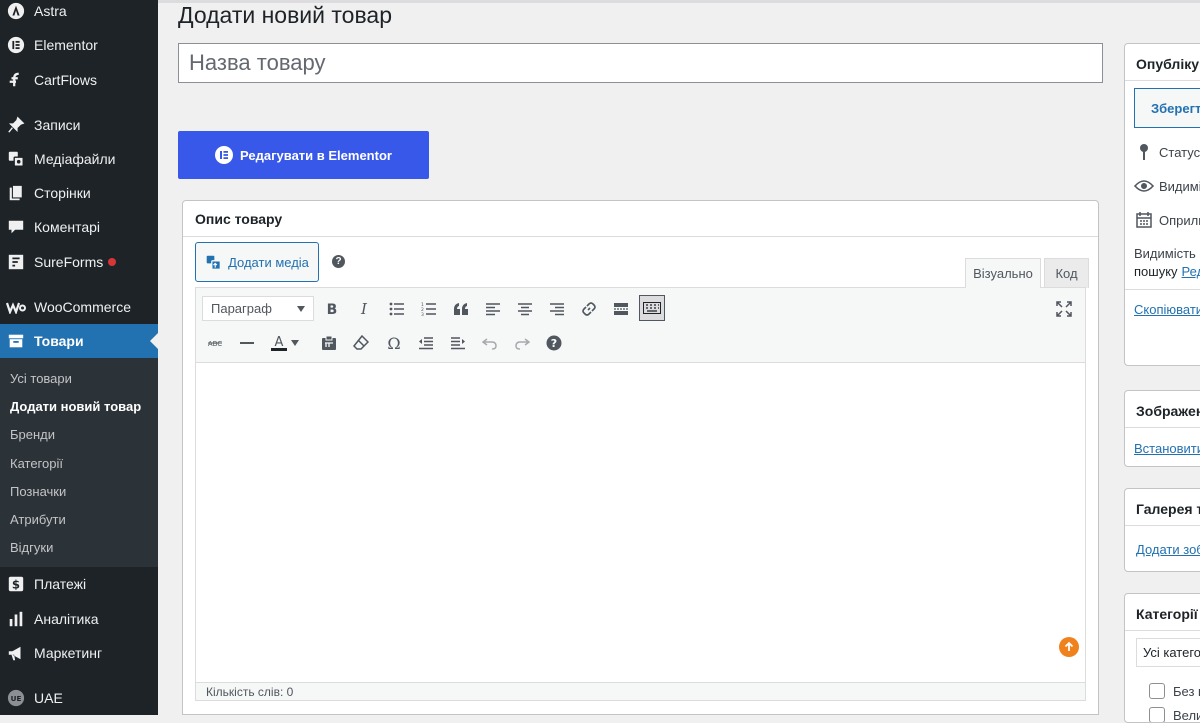 Image resolution: width=1200 pixels, height=723 pixels. I want to click on format-select-value: Параграф, so click(241, 308).